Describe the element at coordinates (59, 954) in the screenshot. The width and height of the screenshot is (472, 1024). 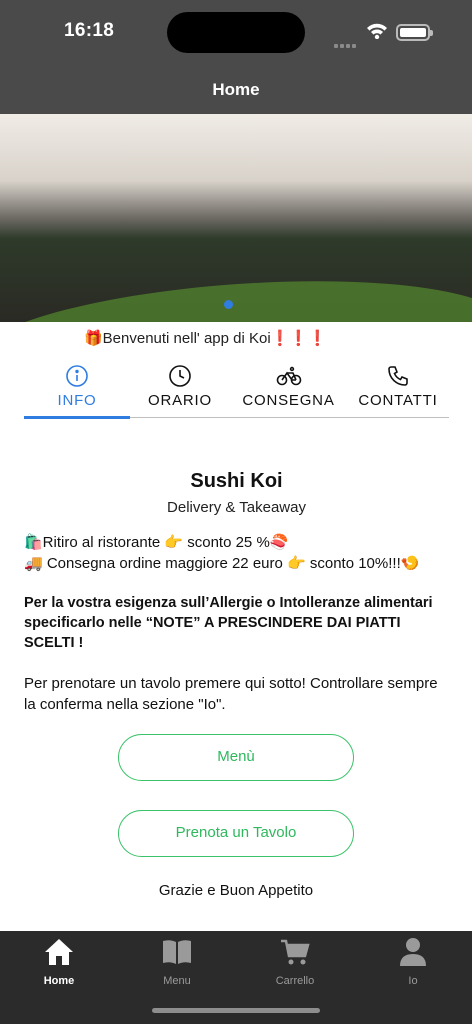
I see `home-icon` at that location.